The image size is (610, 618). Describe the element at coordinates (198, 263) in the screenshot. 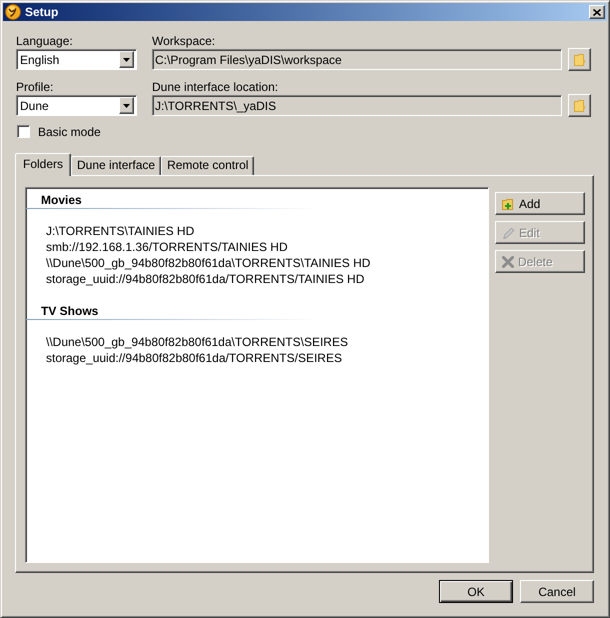

I see `folder-path: \\Dune\500_gb_94b80f82b80f61da\TORRENTS\TAINIES HD` at that location.